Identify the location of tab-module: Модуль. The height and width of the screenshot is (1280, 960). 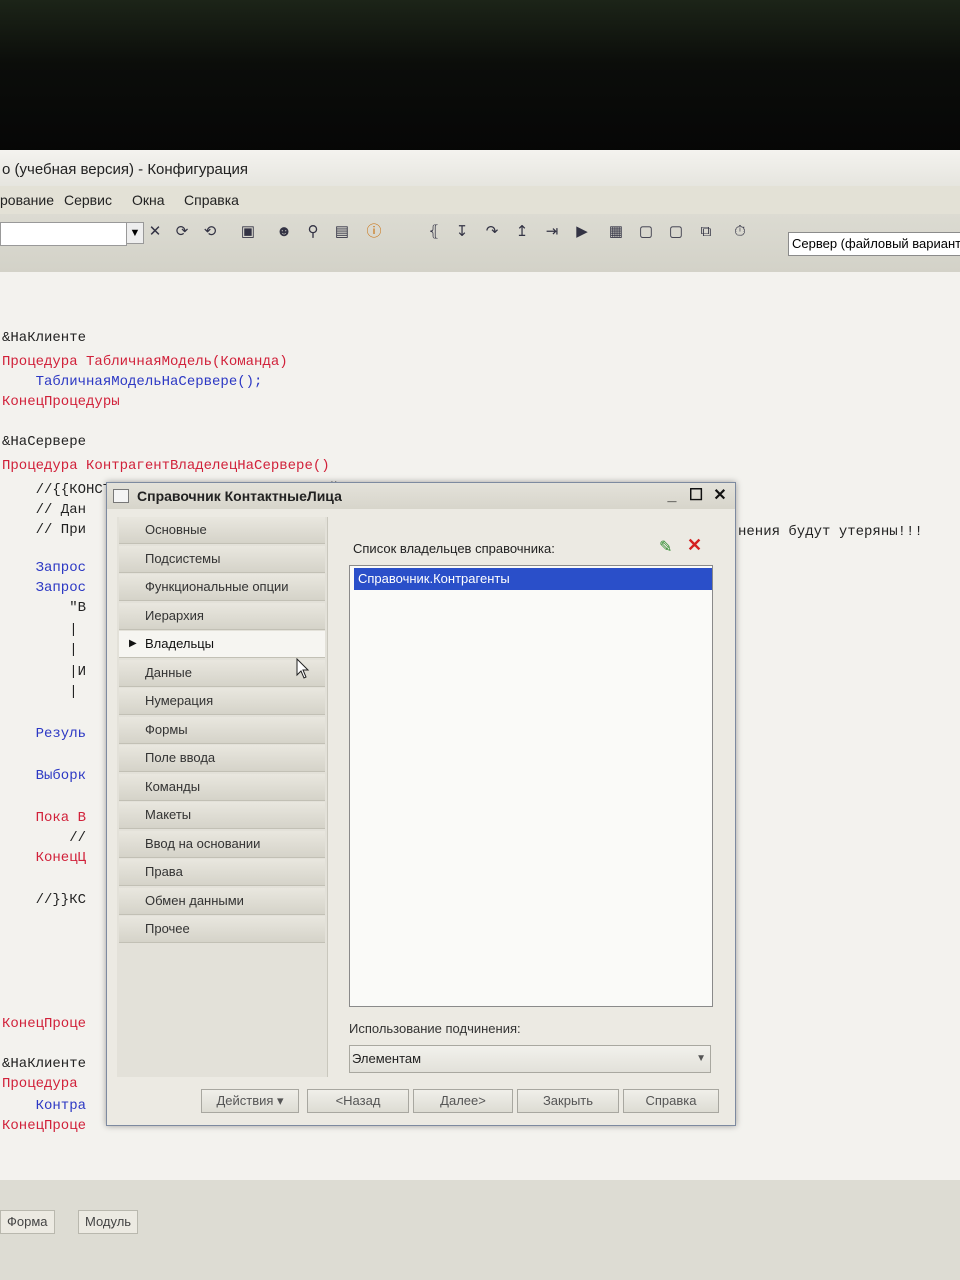
(108, 1222).